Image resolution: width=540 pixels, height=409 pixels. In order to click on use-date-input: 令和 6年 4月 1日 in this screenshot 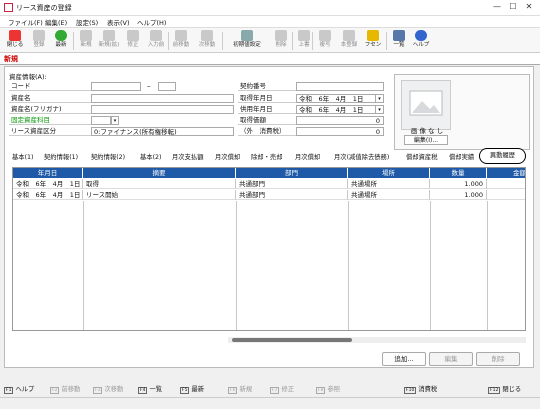, I will do `click(336, 109)`.